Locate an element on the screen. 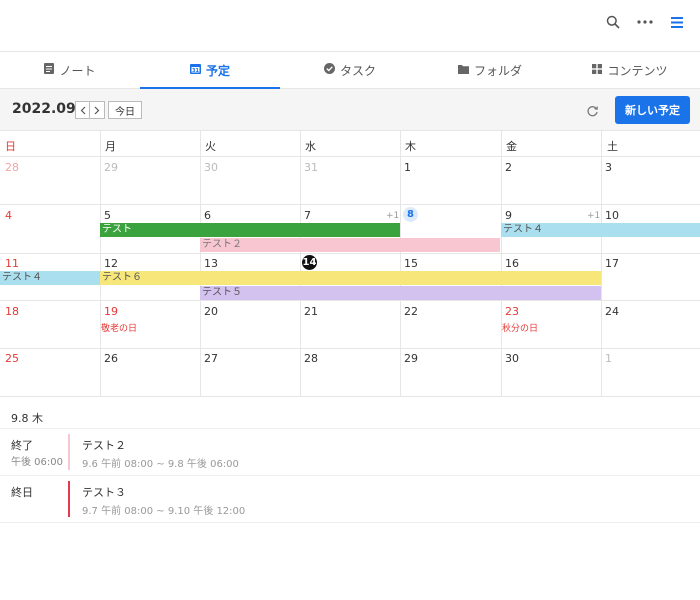  weekday-label: 月 is located at coordinates (110, 146).